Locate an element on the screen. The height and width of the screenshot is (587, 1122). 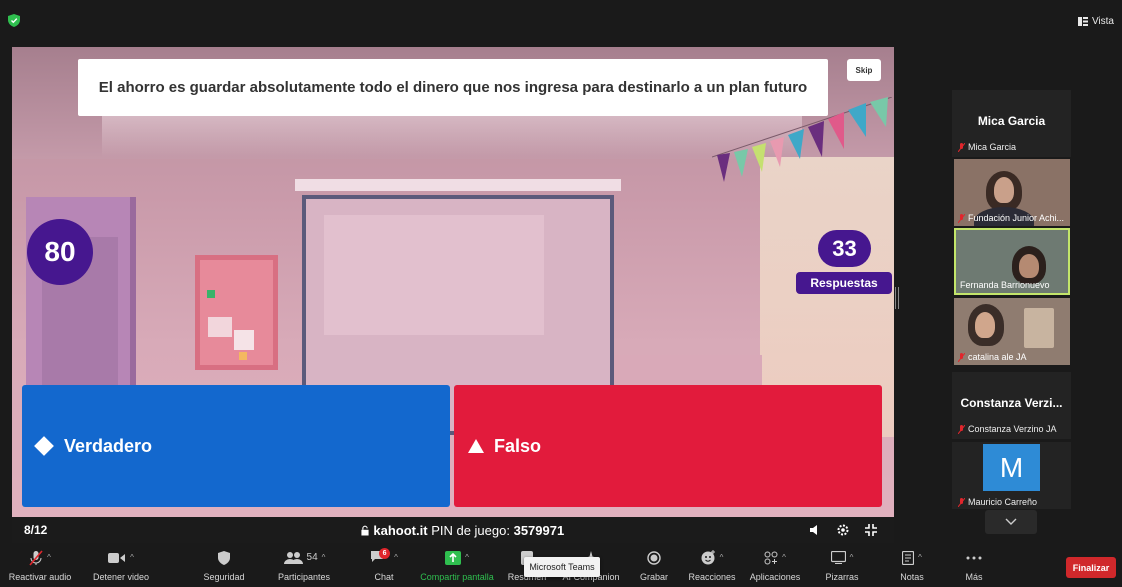
emoji-reaction-icon is located at coordinates (708, 557).